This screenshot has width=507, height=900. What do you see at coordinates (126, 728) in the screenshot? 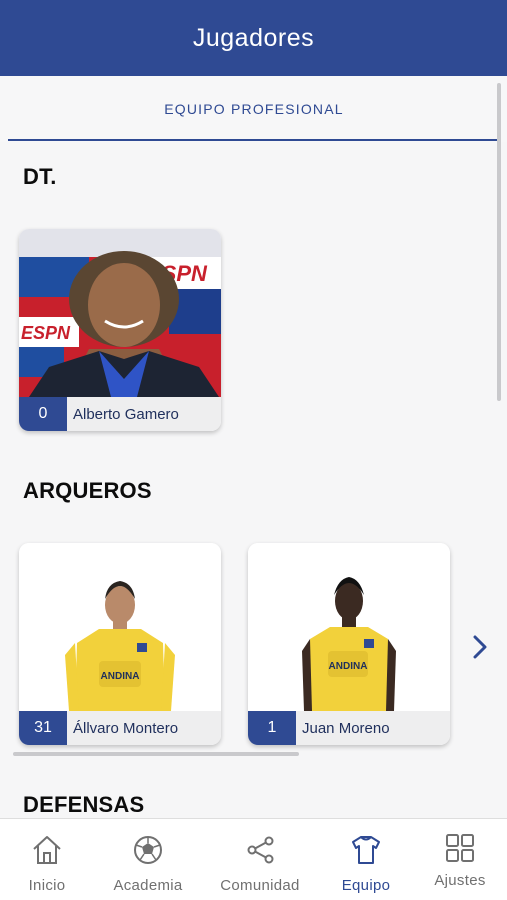
I see `player-name: Állvaro Montero` at bounding box center [126, 728].